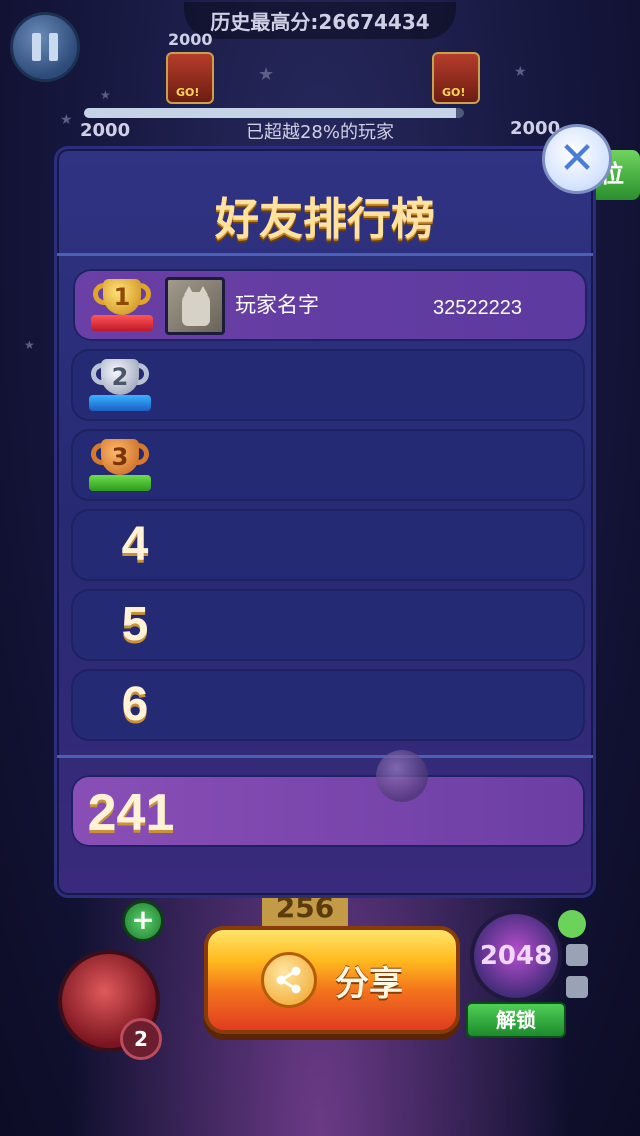  Describe the element at coordinates (270, 113) in the screenshot. I see `score-progress-fill` at that location.